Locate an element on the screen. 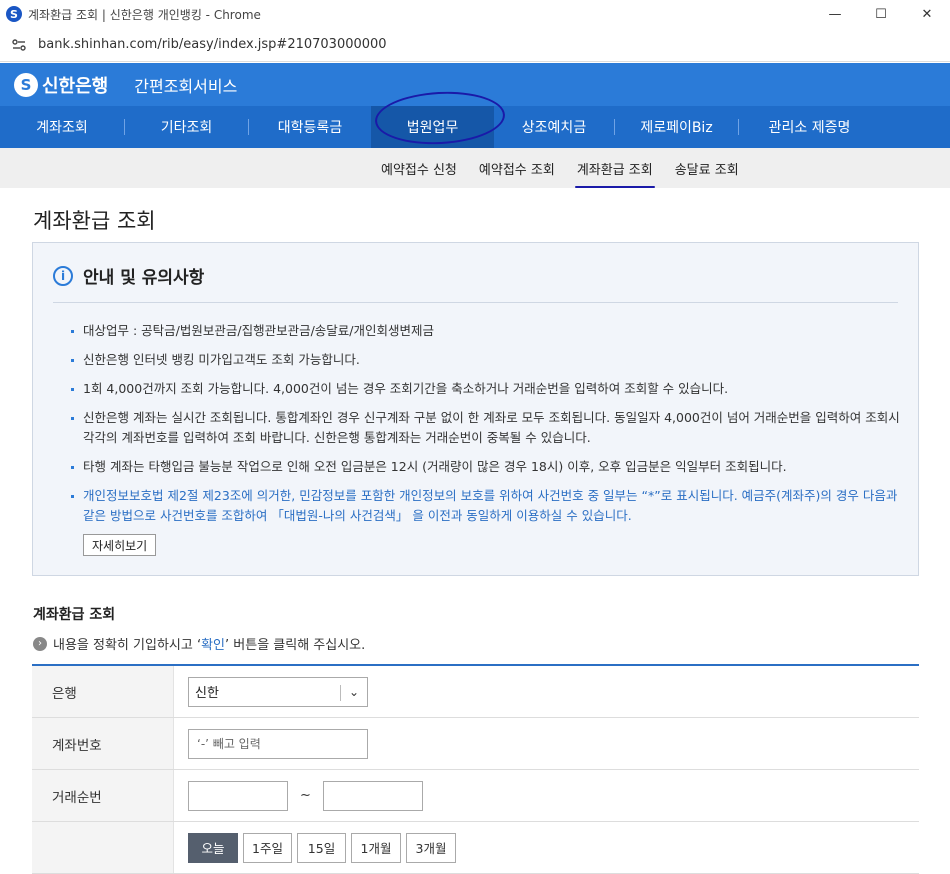 The image size is (950, 874). minimize-icon: — is located at coordinates (835, 14).